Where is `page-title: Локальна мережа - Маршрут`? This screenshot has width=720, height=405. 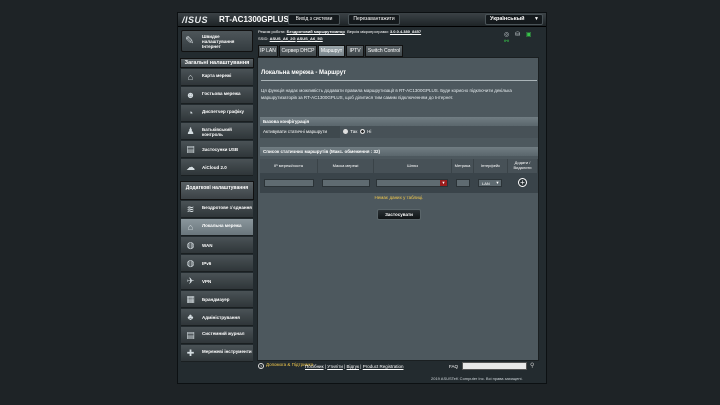 page-title: Локальна мережа - Маршрут is located at coordinates (304, 73).